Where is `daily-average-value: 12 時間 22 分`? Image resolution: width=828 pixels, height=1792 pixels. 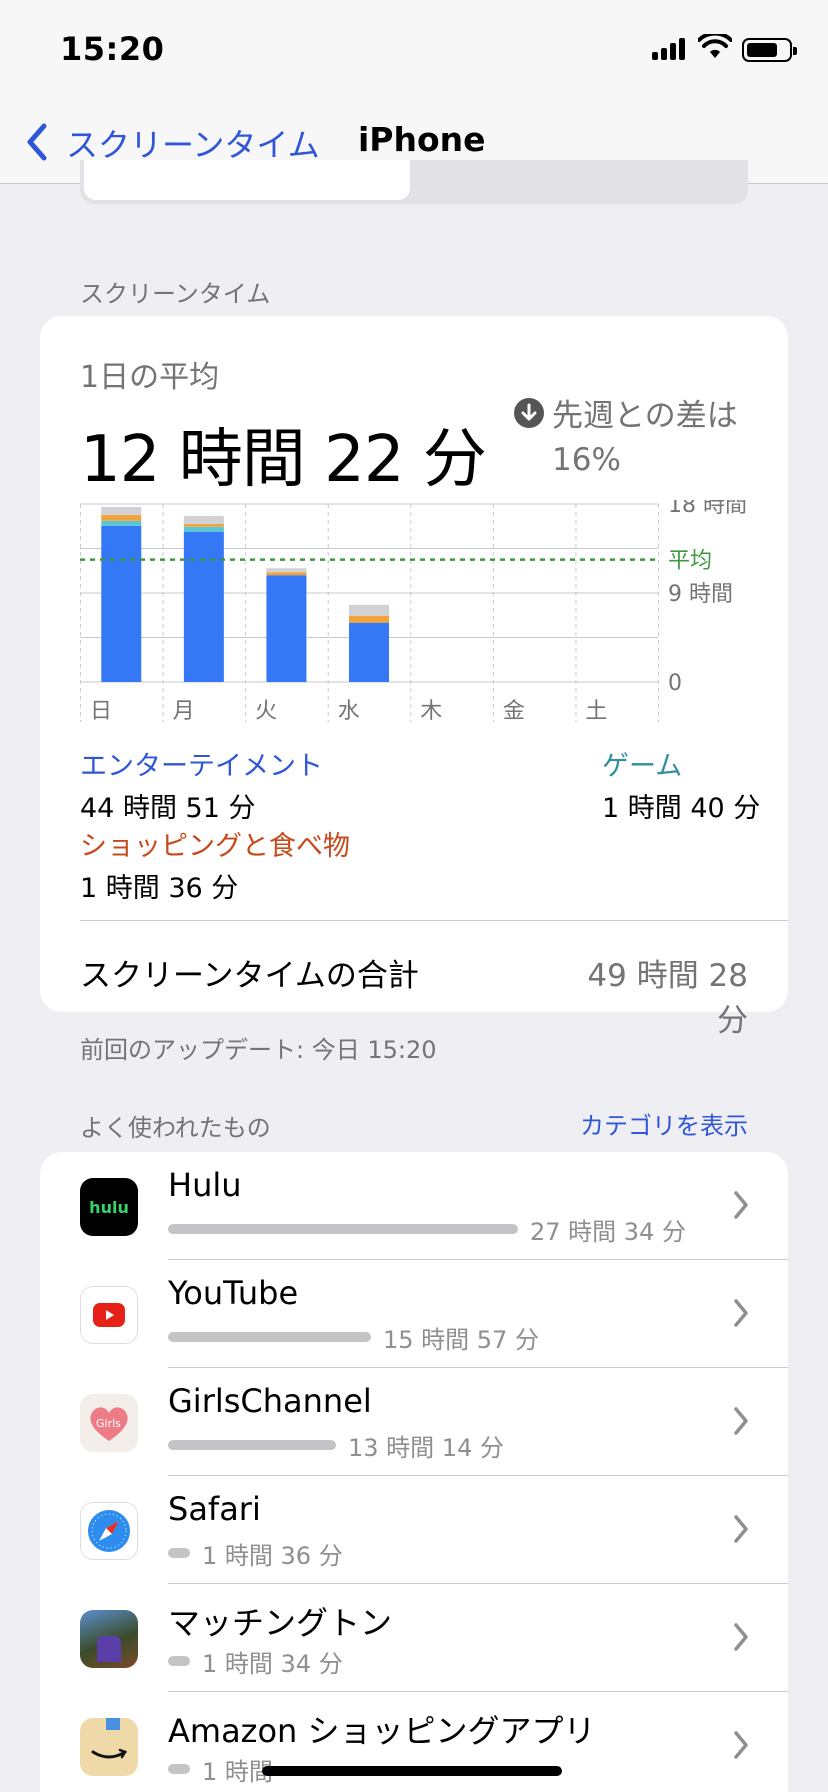 daily-average-value: 12 時間 22 分 is located at coordinates (283, 460).